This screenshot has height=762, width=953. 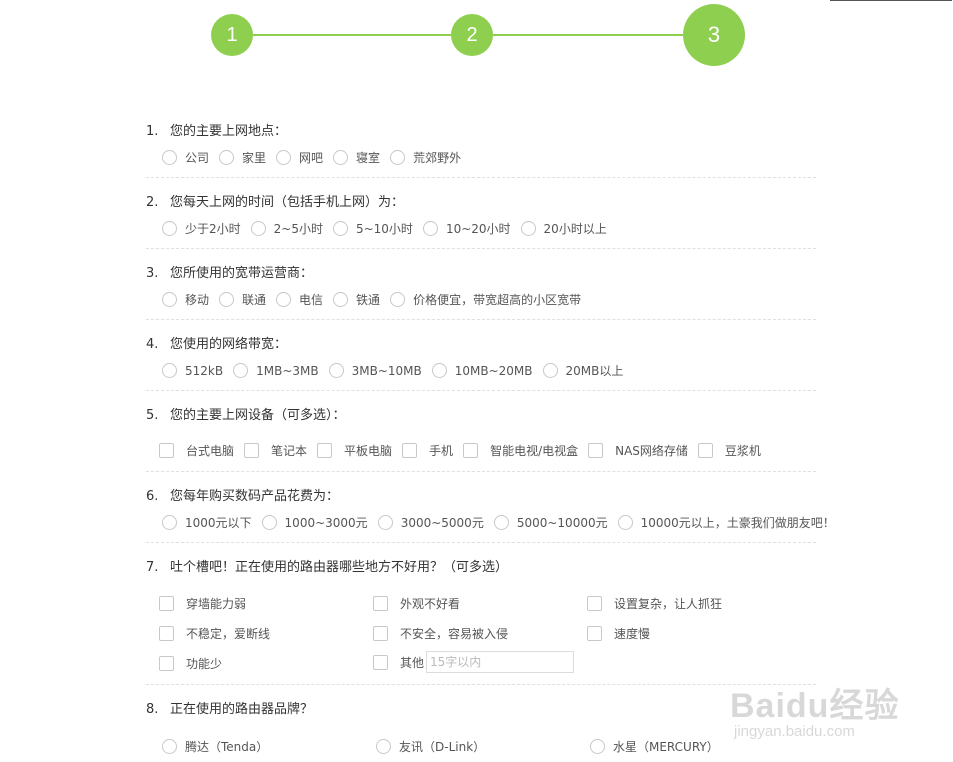 What do you see at coordinates (201, 228) in the screenshot?
I see `radio-option: 少于2小时` at bounding box center [201, 228].